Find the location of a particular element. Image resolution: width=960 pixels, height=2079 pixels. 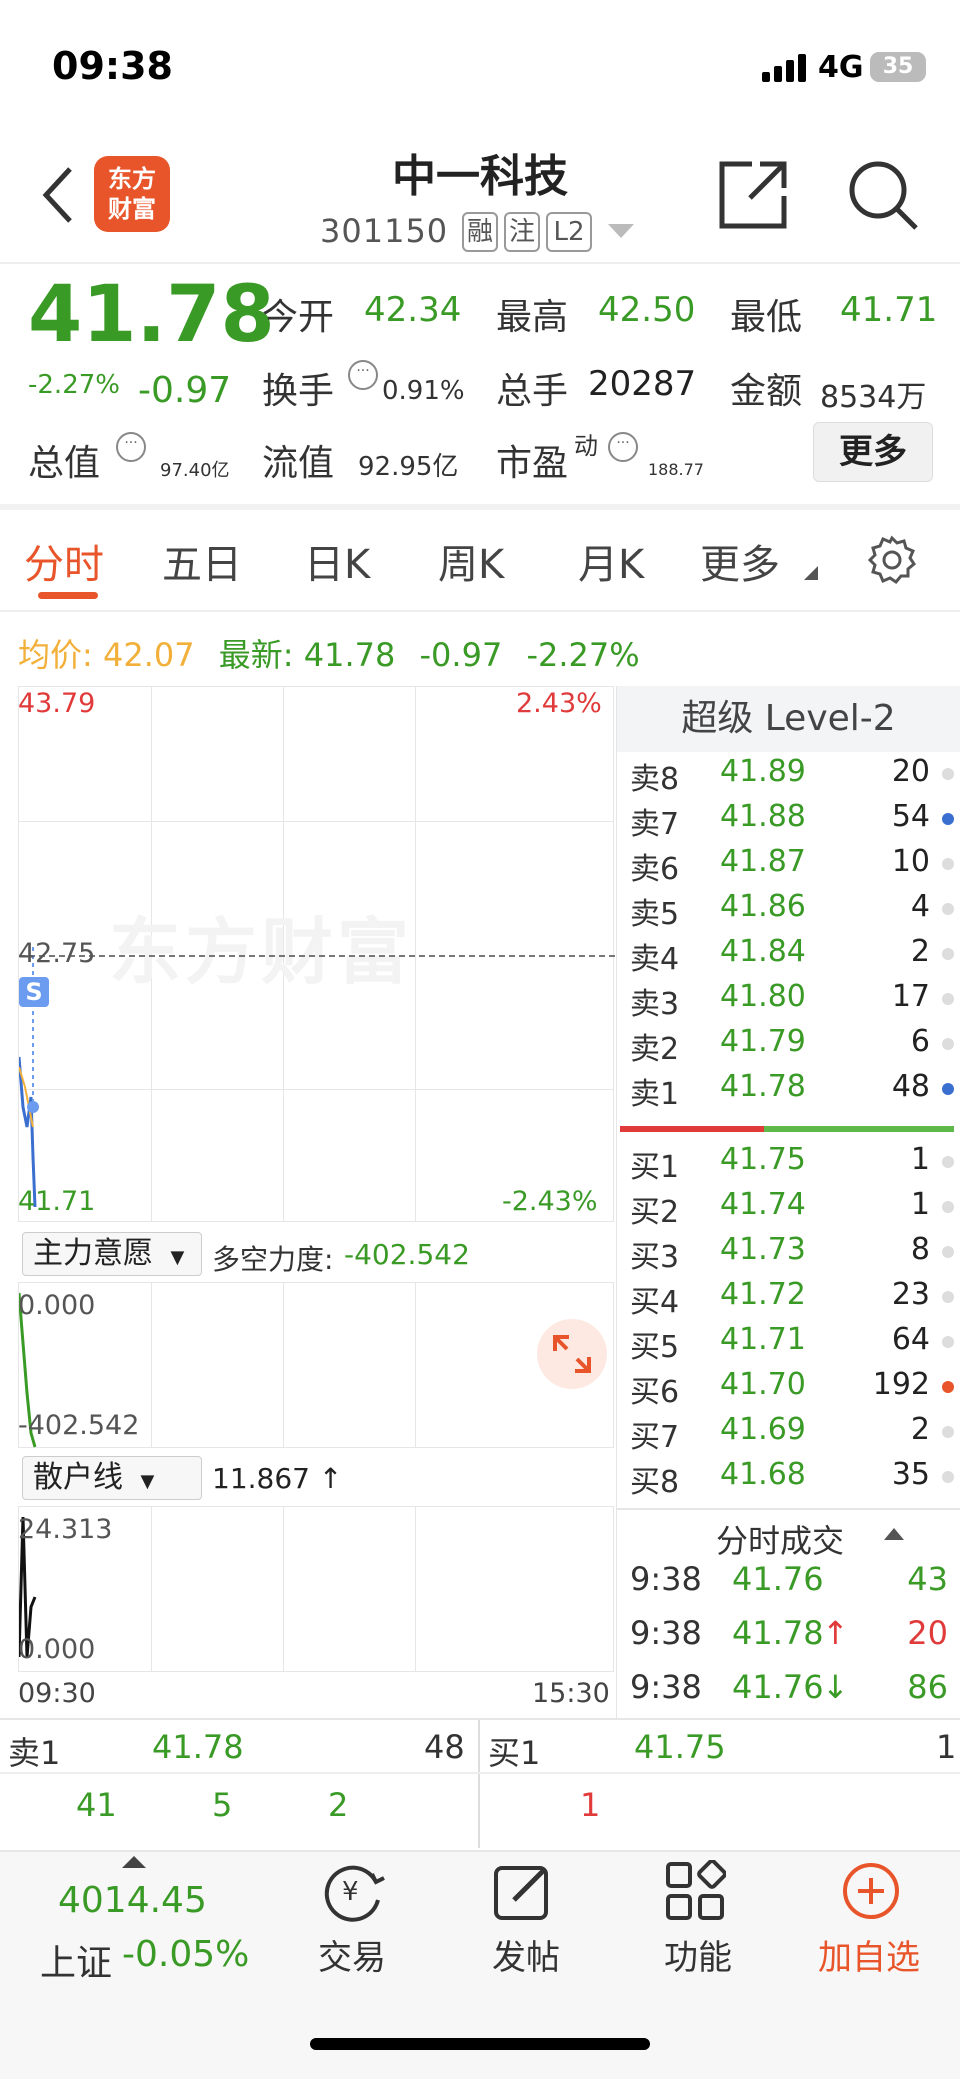

indicator1-select: 主力意愿 ▼ is located at coordinates (112, 1254).